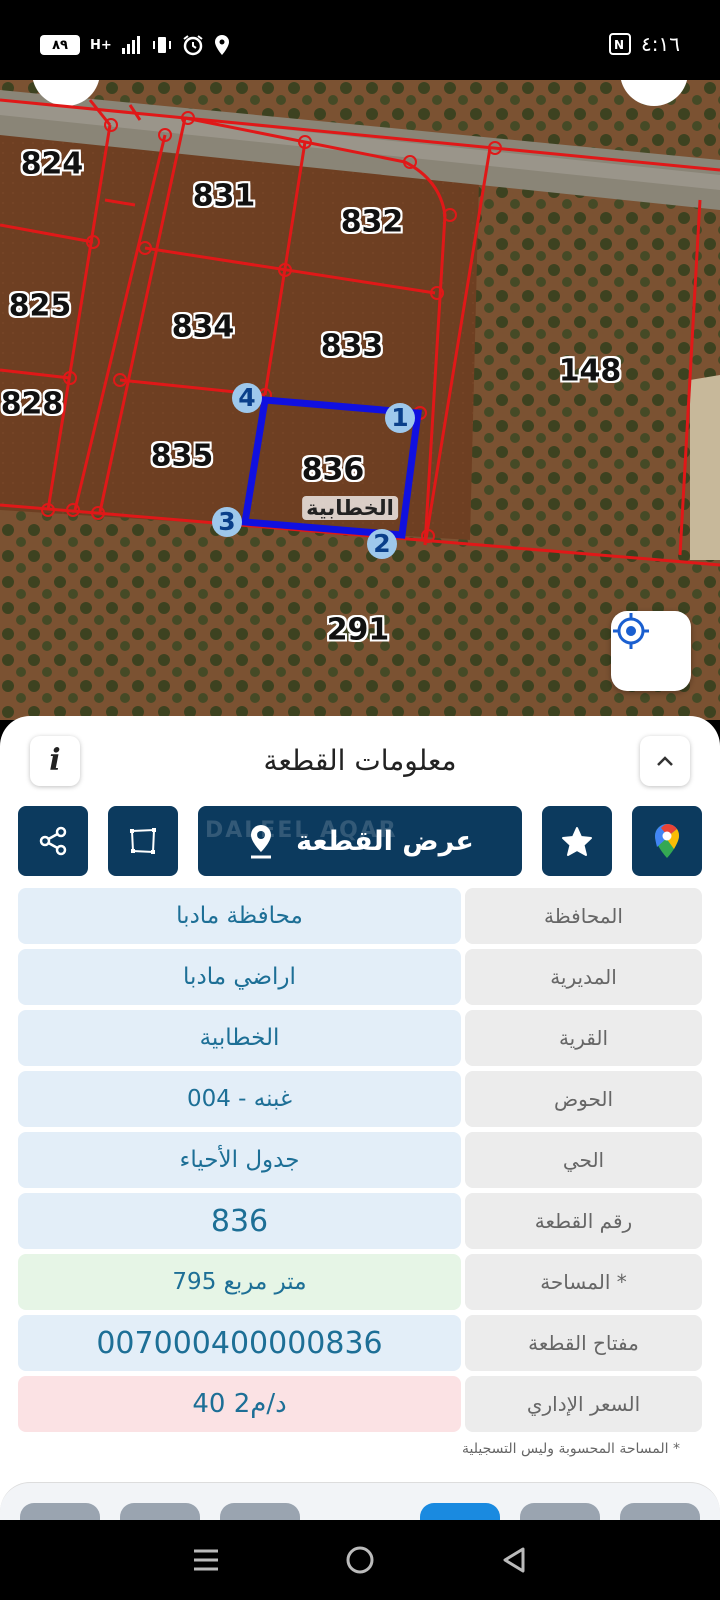  Describe the element at coordinates (372, 222) in the screenshot. I see `parcel-label-832: 832` at that location.